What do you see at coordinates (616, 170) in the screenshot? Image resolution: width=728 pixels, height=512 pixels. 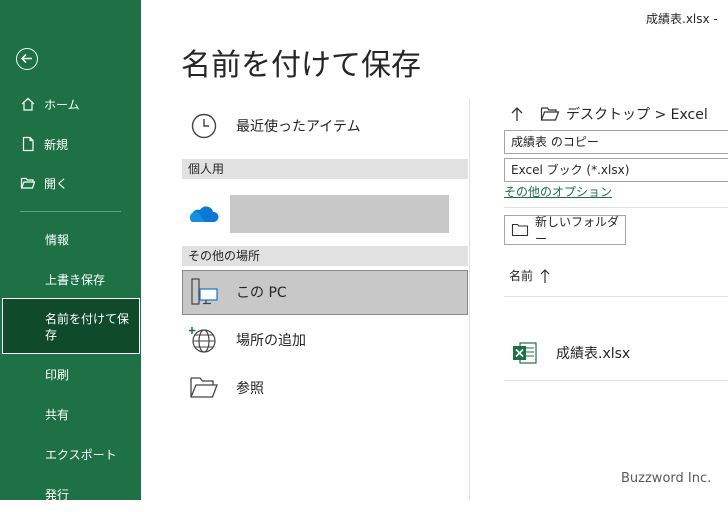 I see `filetype-select: Excel ブック (*.xlsx)` at bounding box center [616, 170].